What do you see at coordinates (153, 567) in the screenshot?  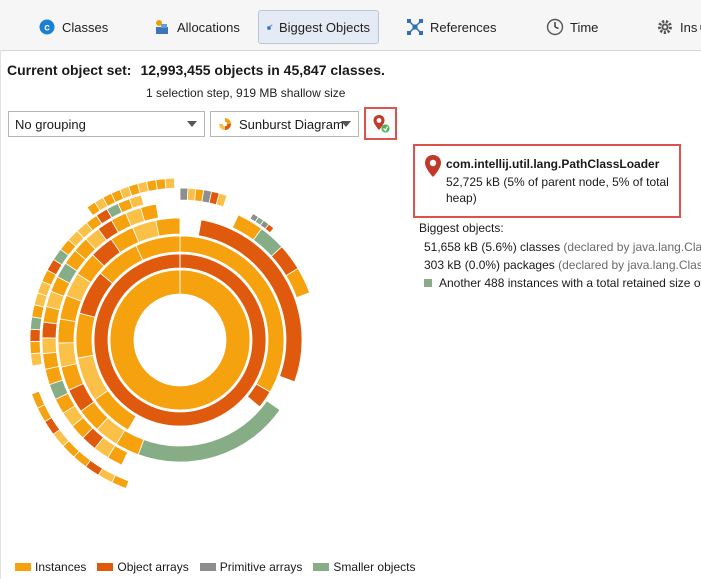 I see `legend-label: Object arrays` at bounding box center [153, 567].